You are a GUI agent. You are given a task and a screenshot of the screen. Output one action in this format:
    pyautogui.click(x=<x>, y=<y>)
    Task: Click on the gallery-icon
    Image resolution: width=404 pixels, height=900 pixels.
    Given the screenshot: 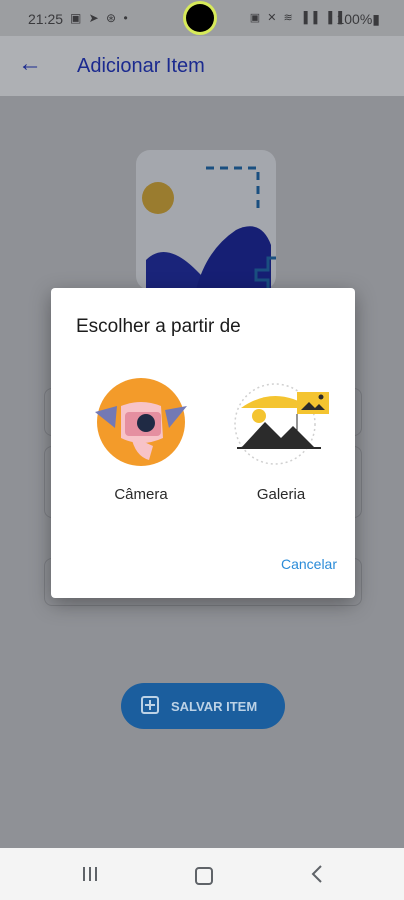 What is the action you would take?
    pyautogui.click(x=281, y=424)
    